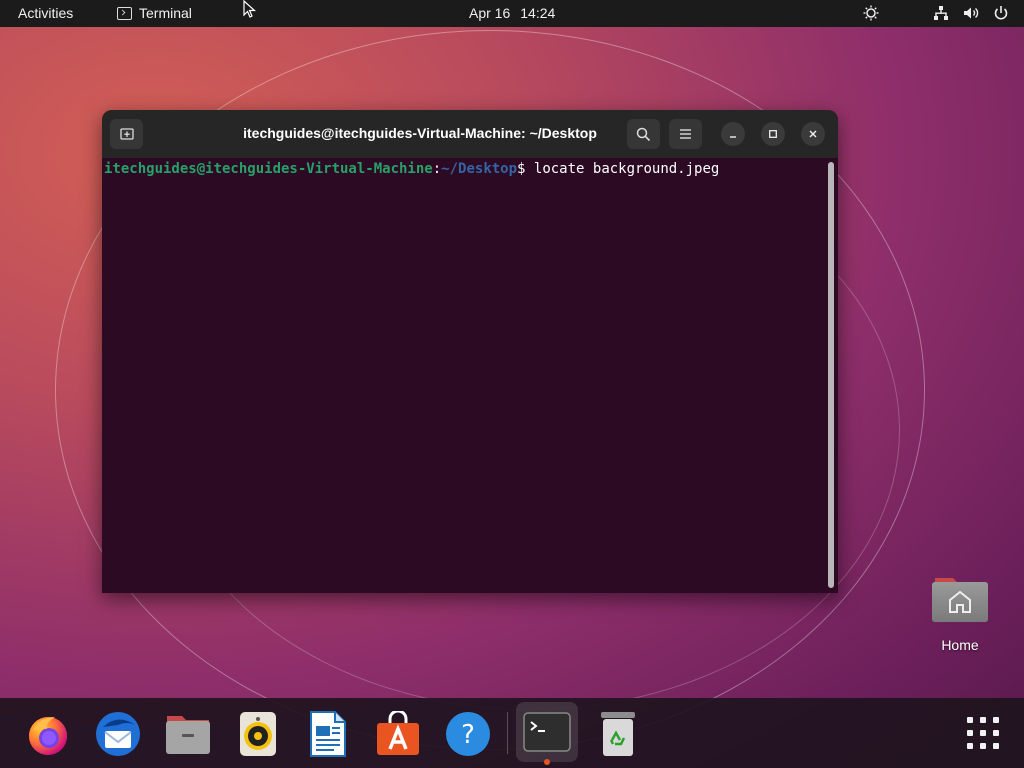 The height and width of the screenshot is (768, 1024). What do you see at coordinates (45, 13) in the screenshot?
I see `activities-button: Activities` at bounding box center [45, 13].